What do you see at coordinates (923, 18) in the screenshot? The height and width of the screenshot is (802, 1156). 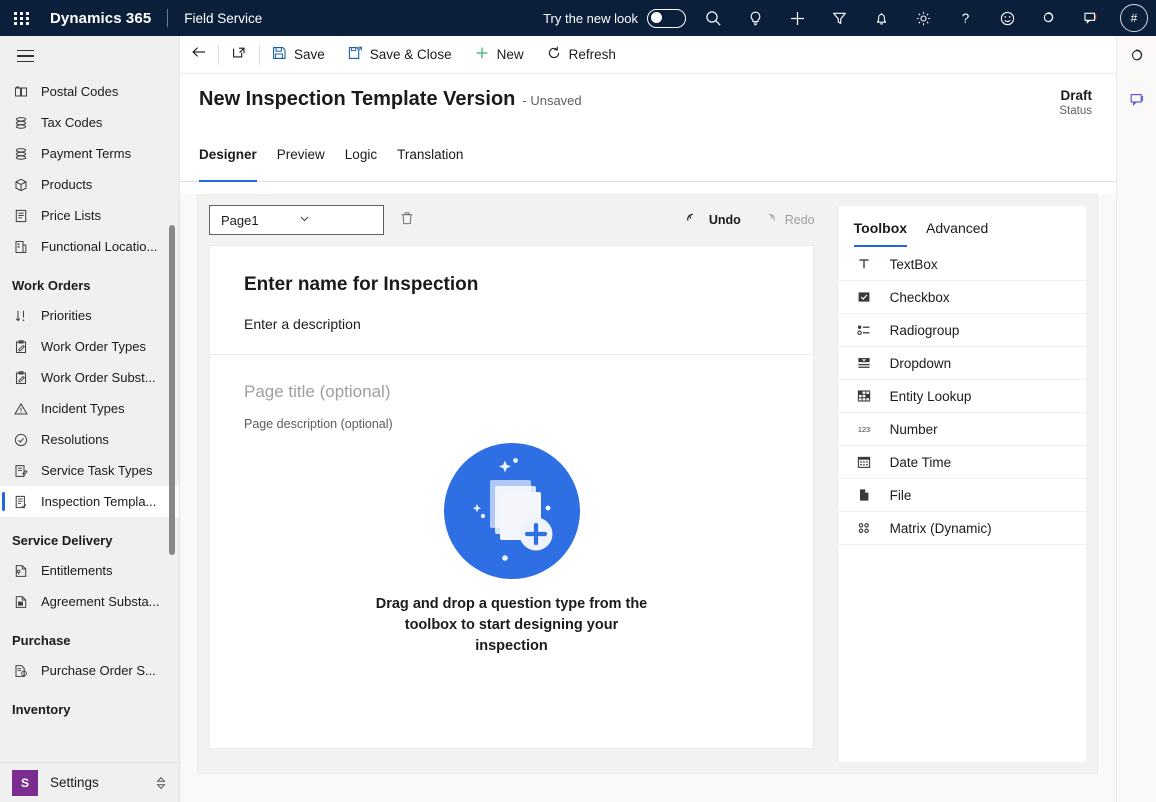 I see `settings-button` at bounding box center [923, 18].